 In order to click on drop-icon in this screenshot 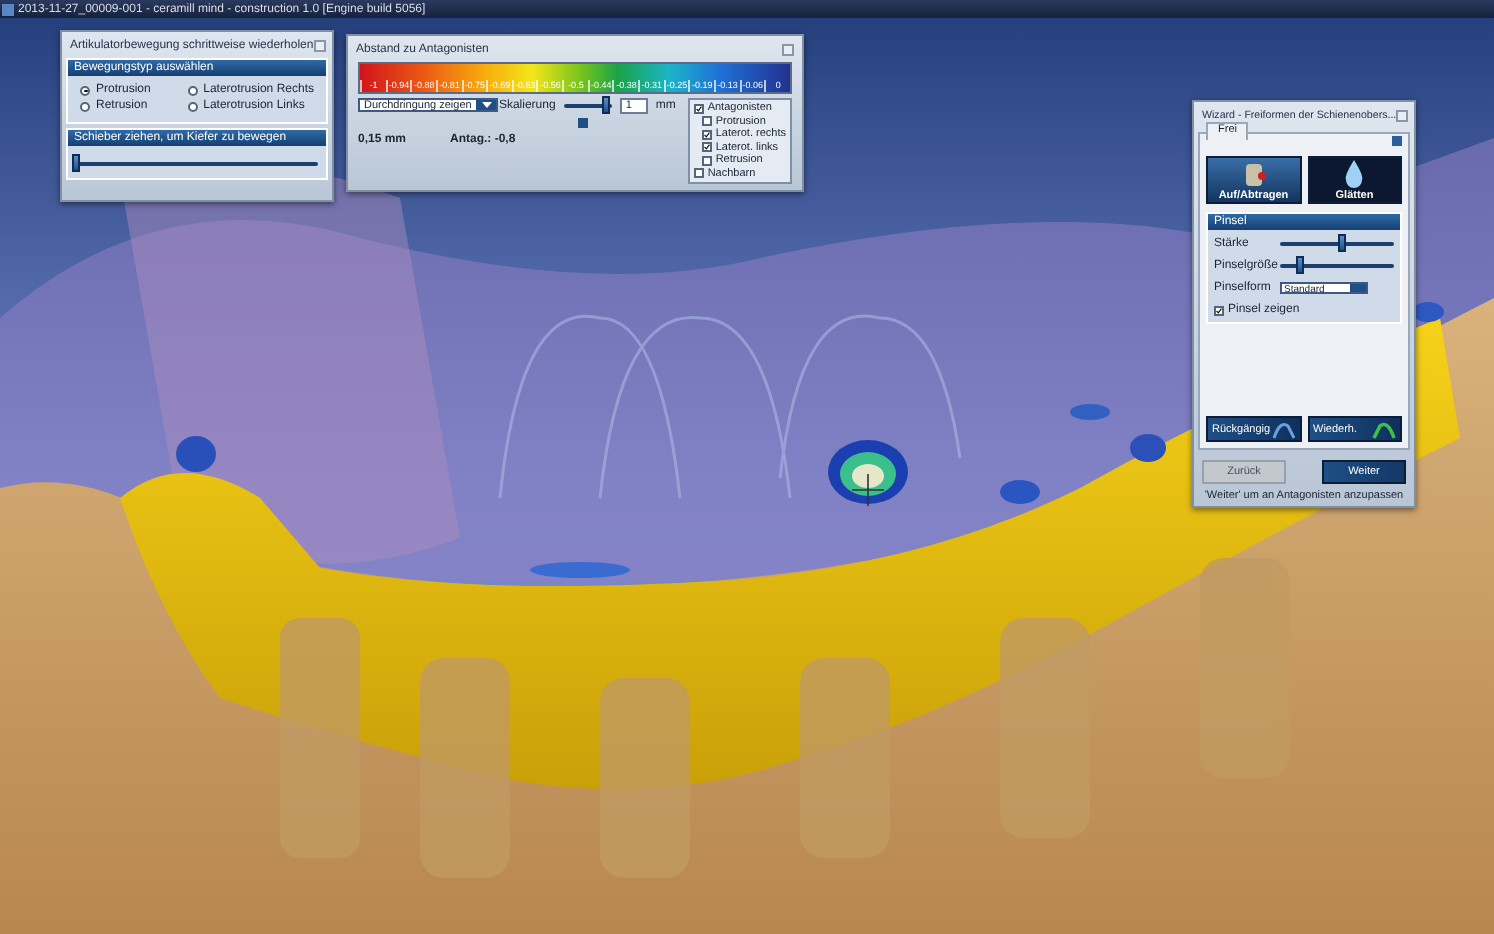, I will do `click(1354, 173)`.